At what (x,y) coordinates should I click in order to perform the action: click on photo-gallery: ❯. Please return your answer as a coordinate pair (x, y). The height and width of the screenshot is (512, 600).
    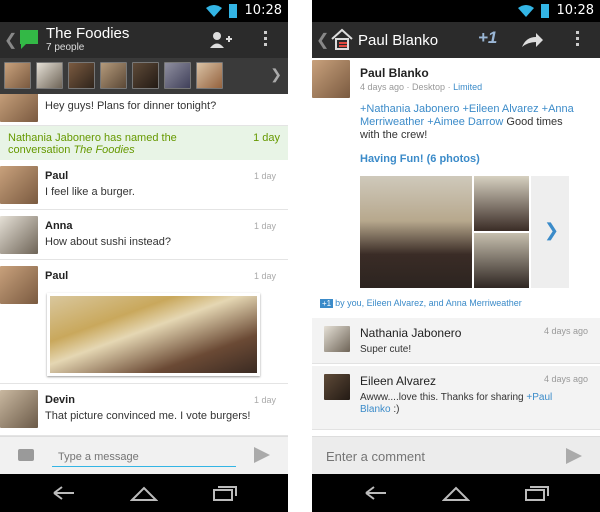
    Looking at the image, I should click on (470, 232).